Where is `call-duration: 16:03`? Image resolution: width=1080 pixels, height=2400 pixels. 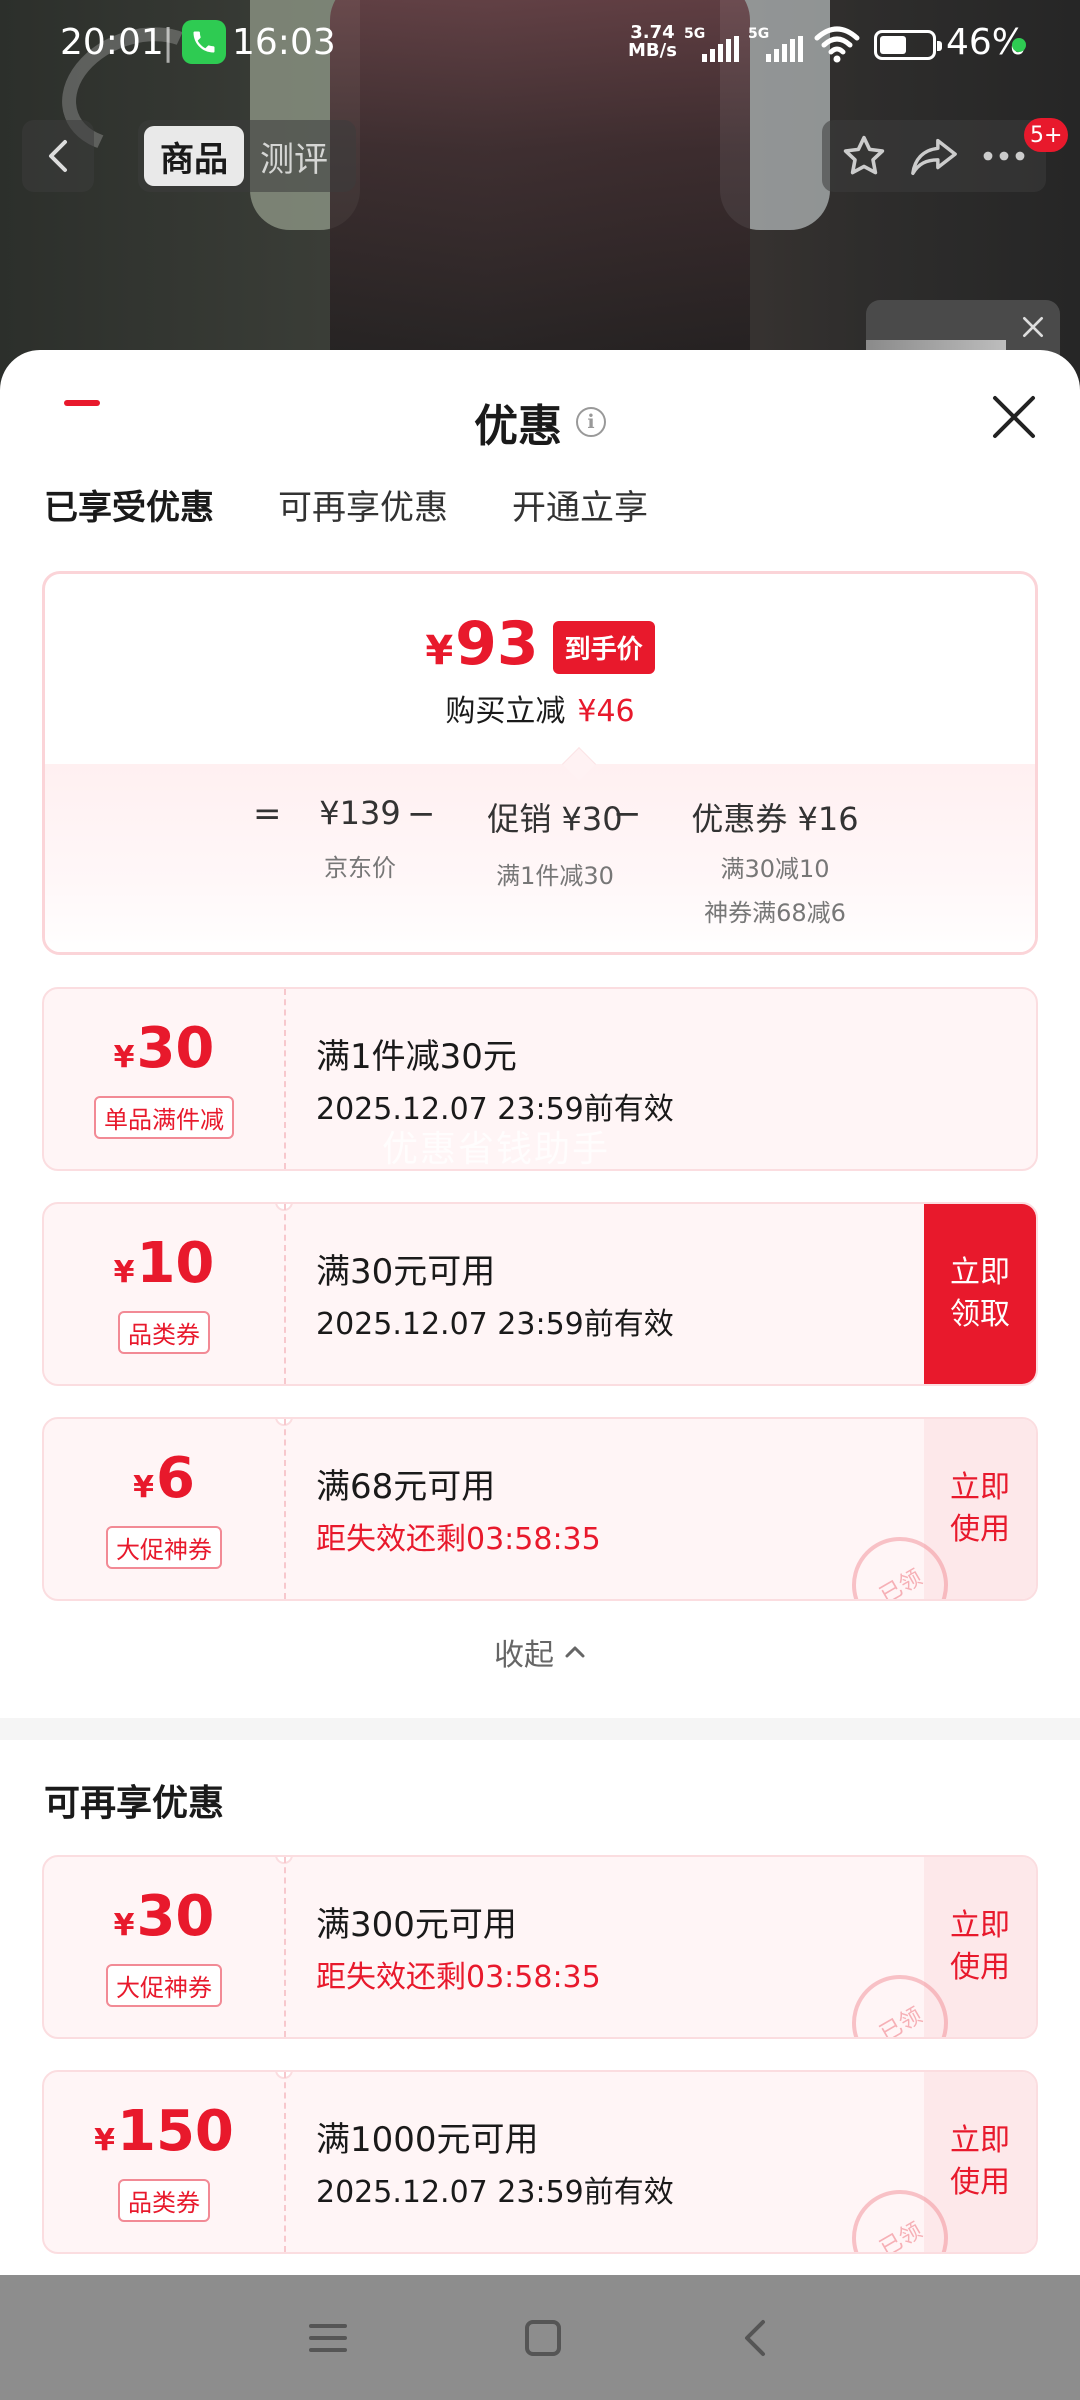 call-duration: 16:03 is located at coordinates (284, 42).